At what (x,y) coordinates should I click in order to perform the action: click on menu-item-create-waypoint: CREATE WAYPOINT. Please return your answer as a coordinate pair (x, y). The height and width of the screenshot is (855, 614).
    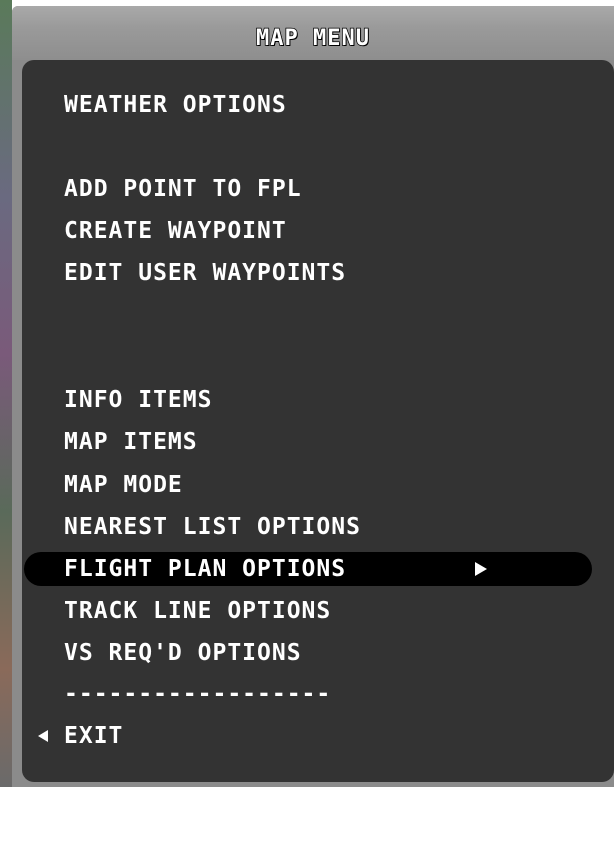
    Looking at the image, I should click on (312, 231).